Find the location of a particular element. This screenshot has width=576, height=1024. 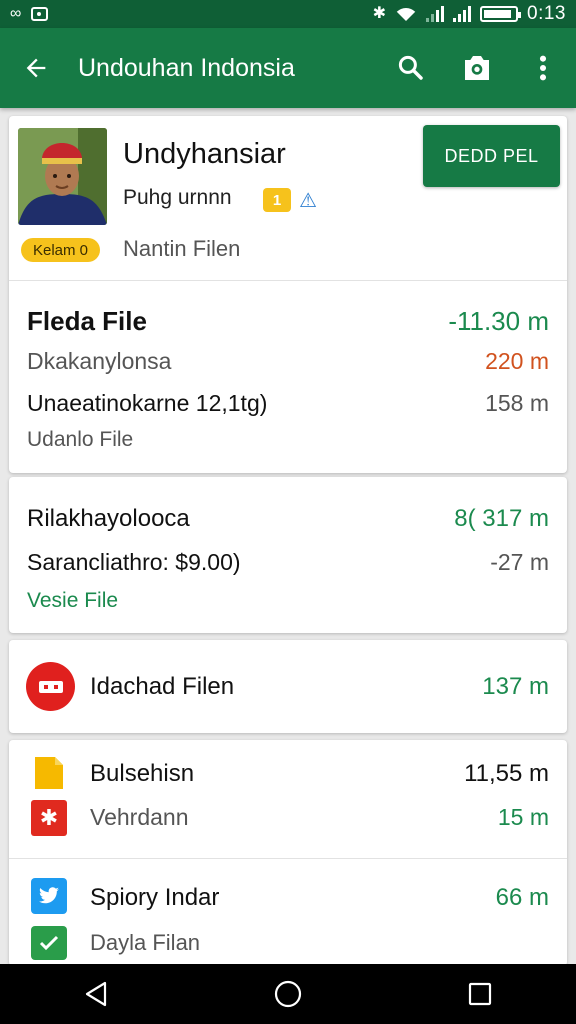

download-label: Idachad Filen is located at coordinates (162, 686).